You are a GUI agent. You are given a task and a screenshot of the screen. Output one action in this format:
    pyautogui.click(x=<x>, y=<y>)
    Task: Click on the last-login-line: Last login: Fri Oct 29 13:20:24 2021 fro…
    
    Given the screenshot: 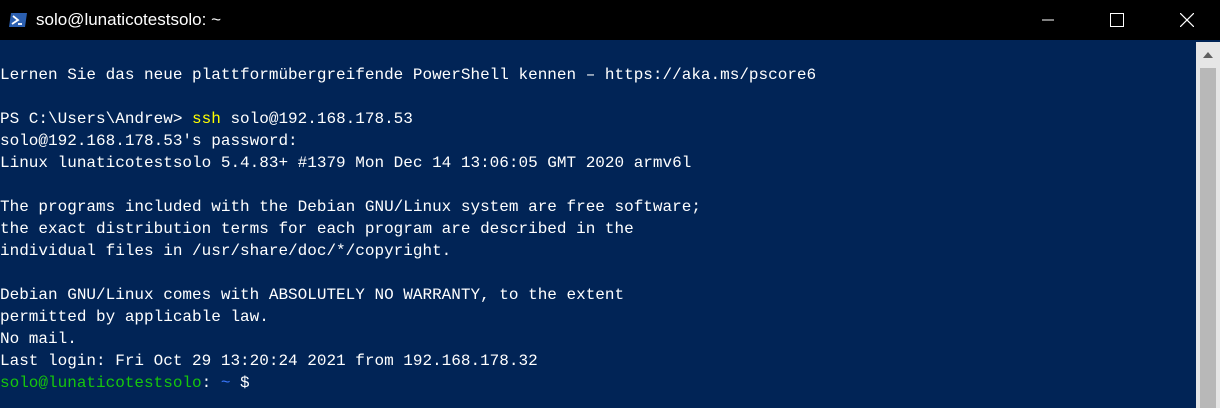 What is the action you would take?
    pyautogui.click(x=269, y=361)
    